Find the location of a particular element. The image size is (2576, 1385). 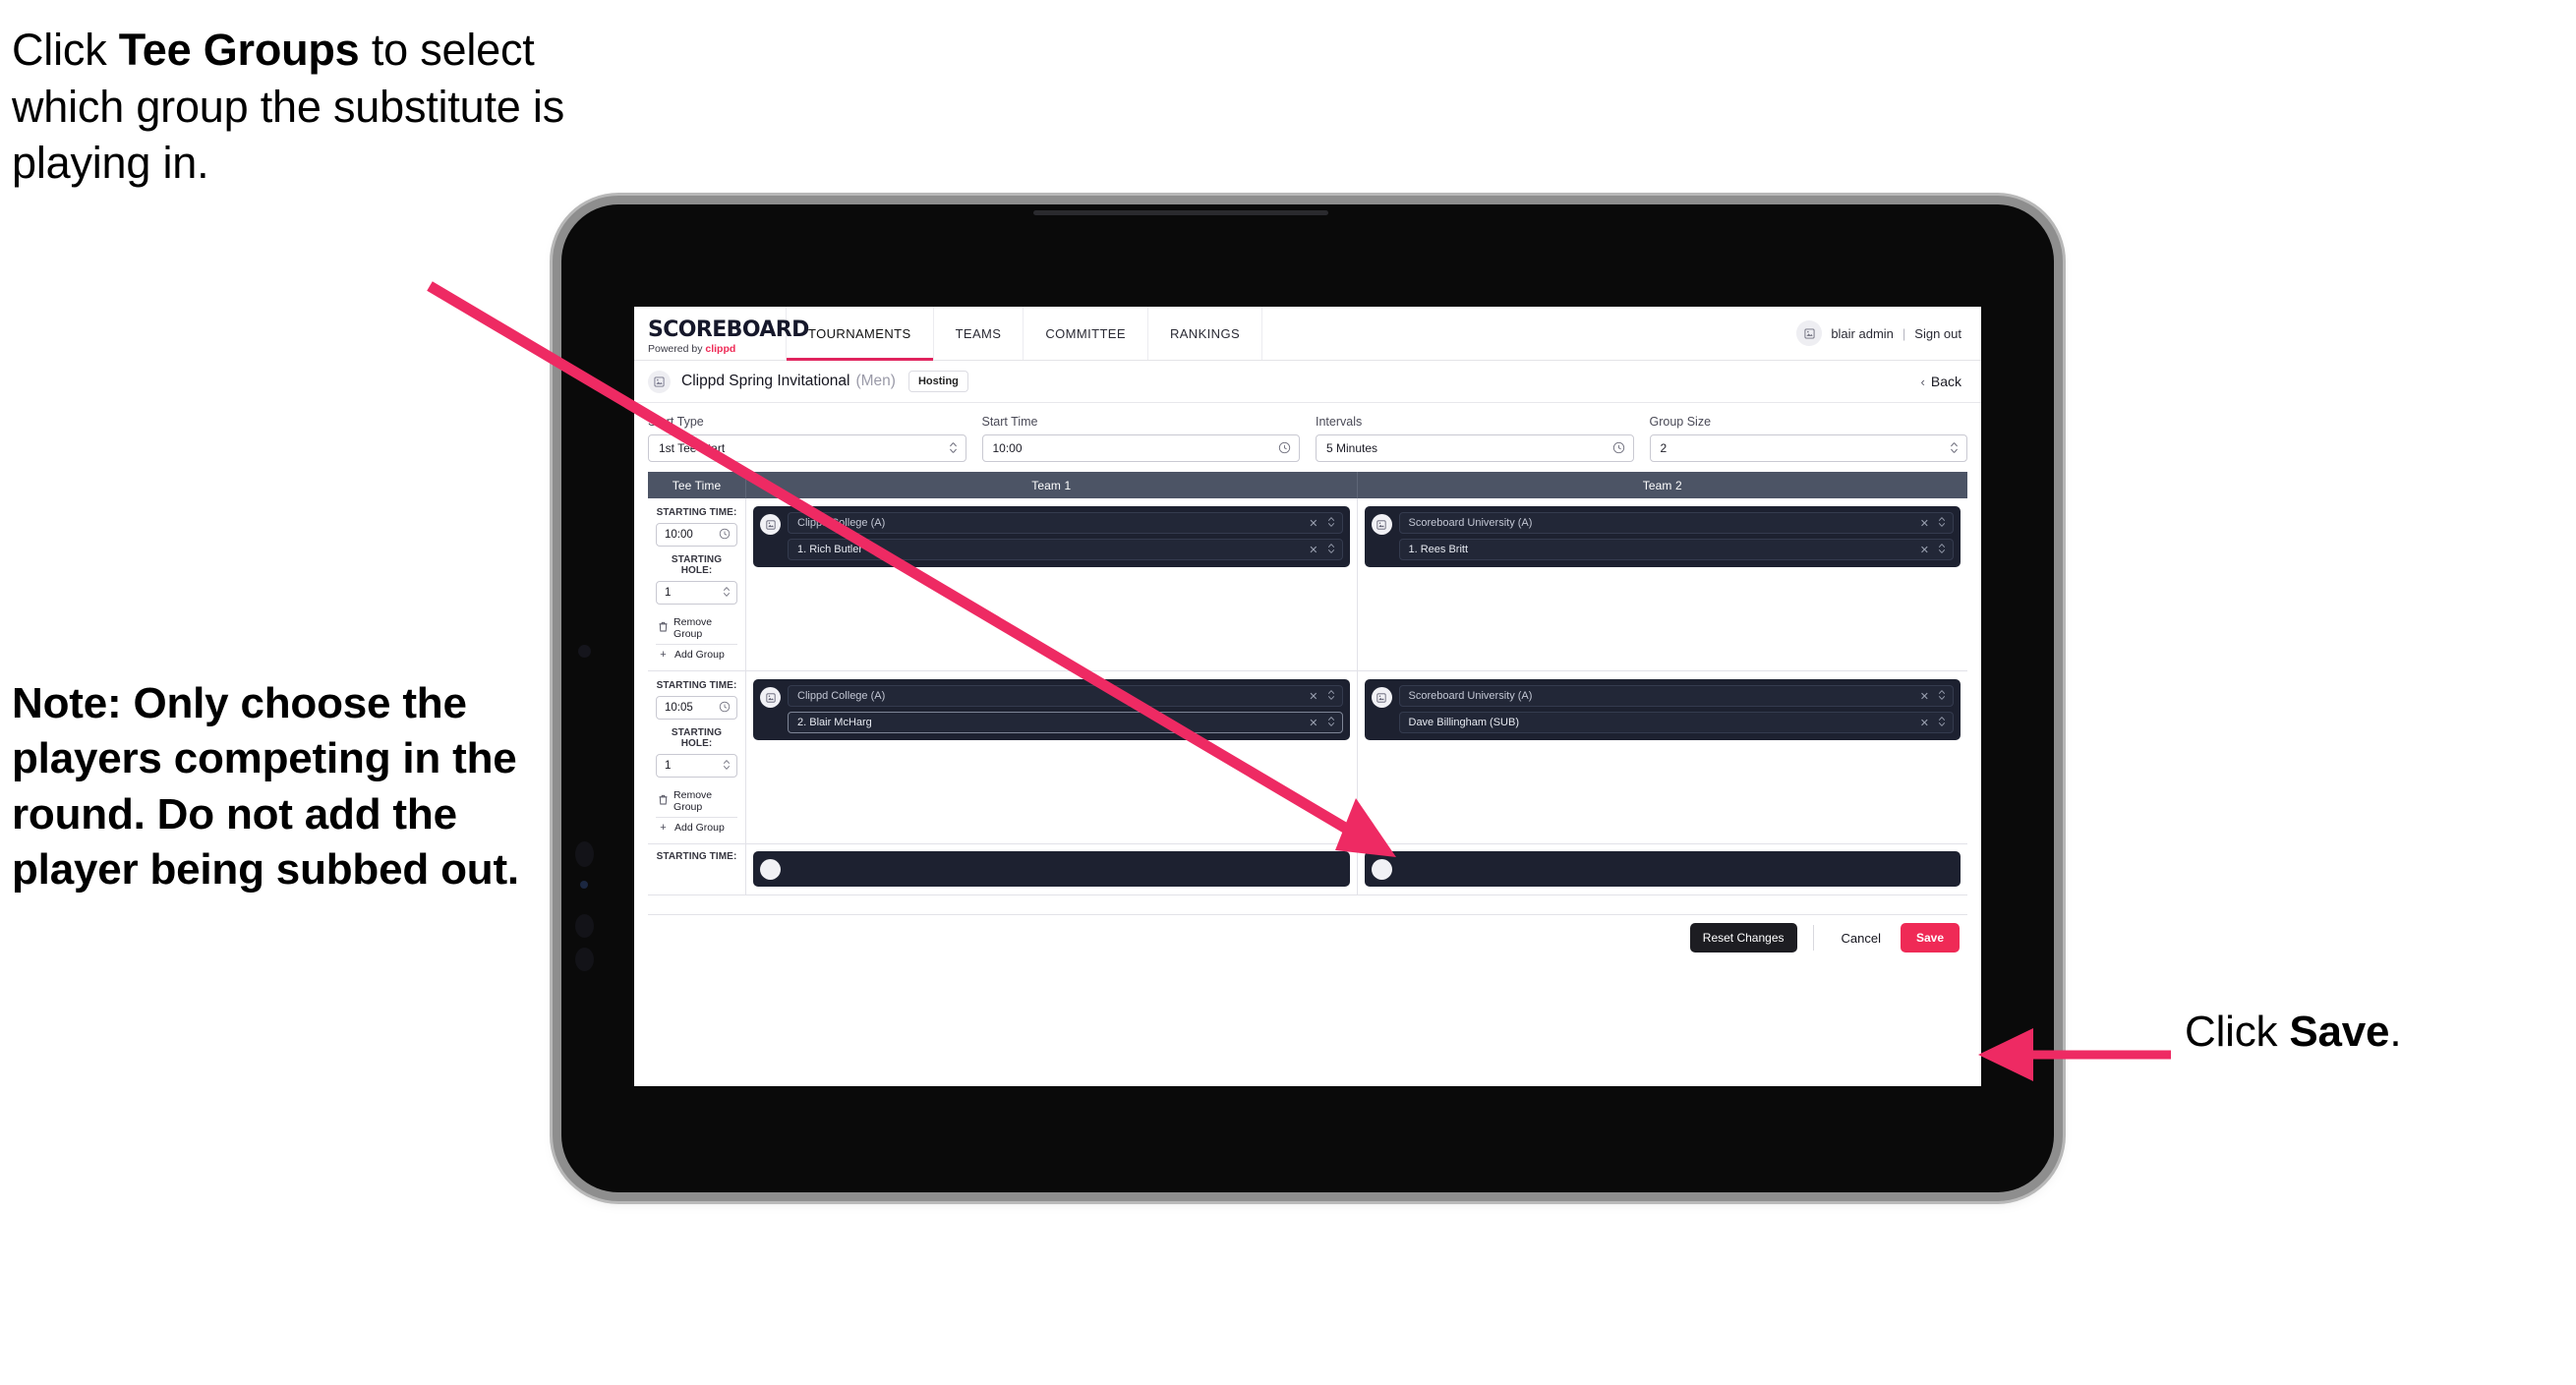

stepper-icon is located at coordinates (727, 593).